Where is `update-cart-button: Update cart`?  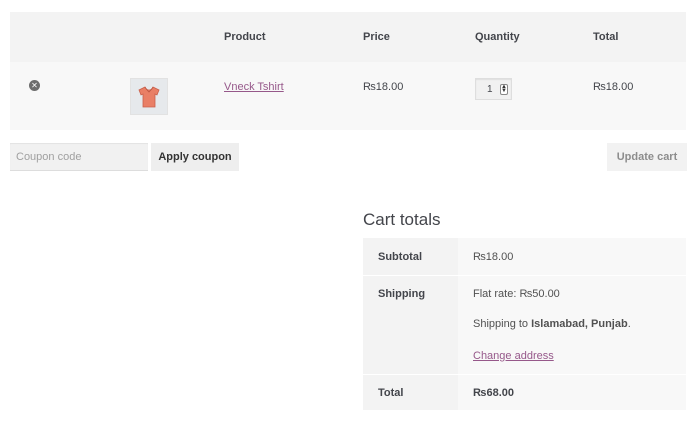 update-cart-button: Update cart is located at coordinates (647, 157).